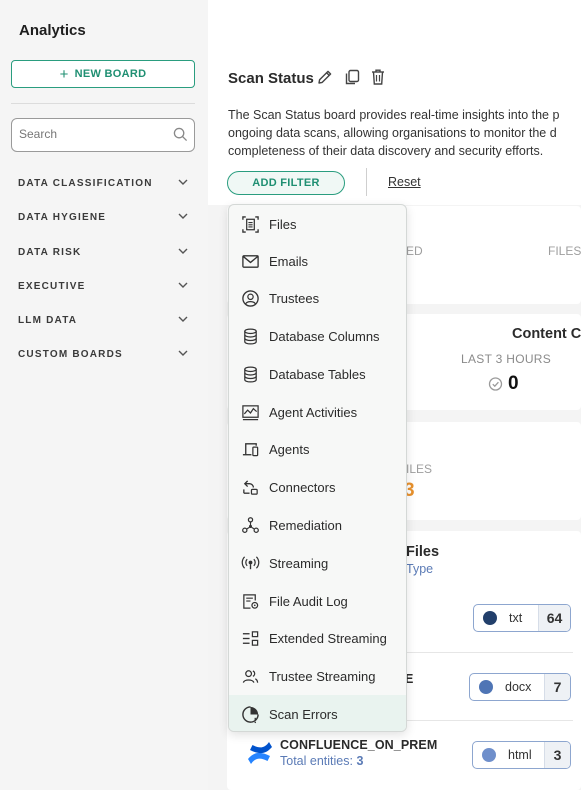 The image size is (581, 790). I want to click on sidebar-item-data-classification: DATA CLASSIFICATION, so click(103, 183).